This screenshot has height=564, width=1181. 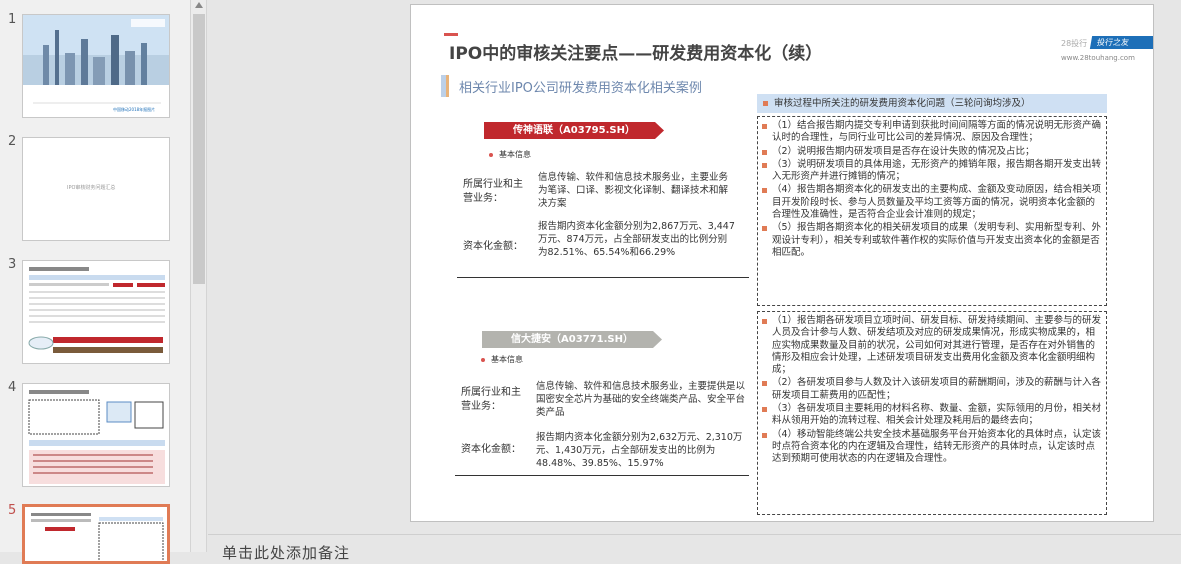 I want to click on slide-number-4: 4, so click(x=12, y=387).